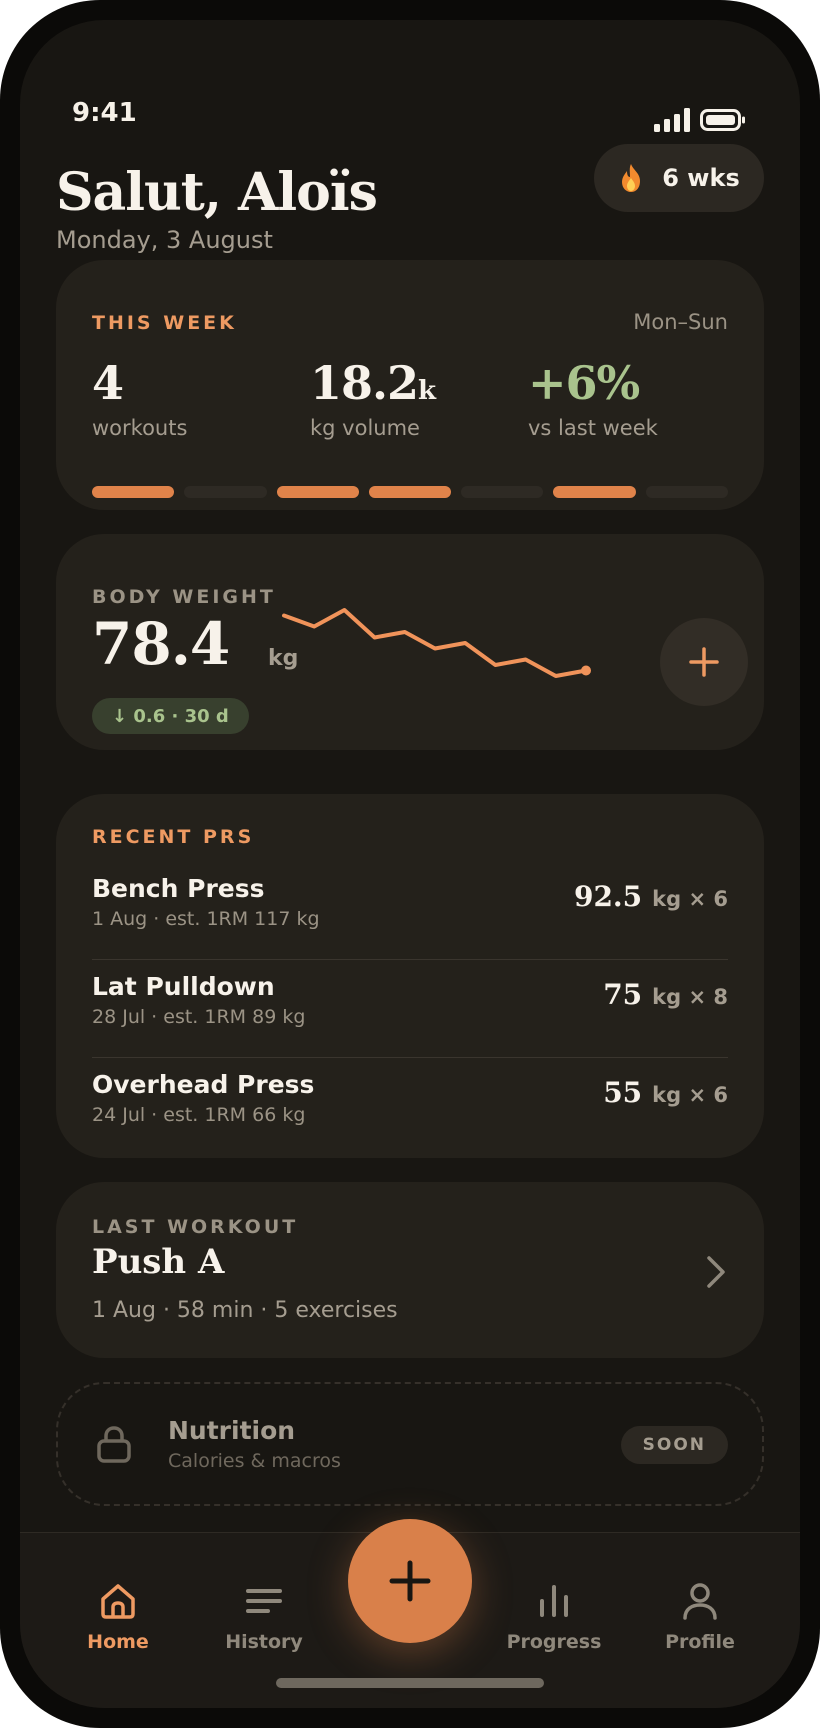  I want to click on nutrition-title: Nutrition, so click(232, 1430).